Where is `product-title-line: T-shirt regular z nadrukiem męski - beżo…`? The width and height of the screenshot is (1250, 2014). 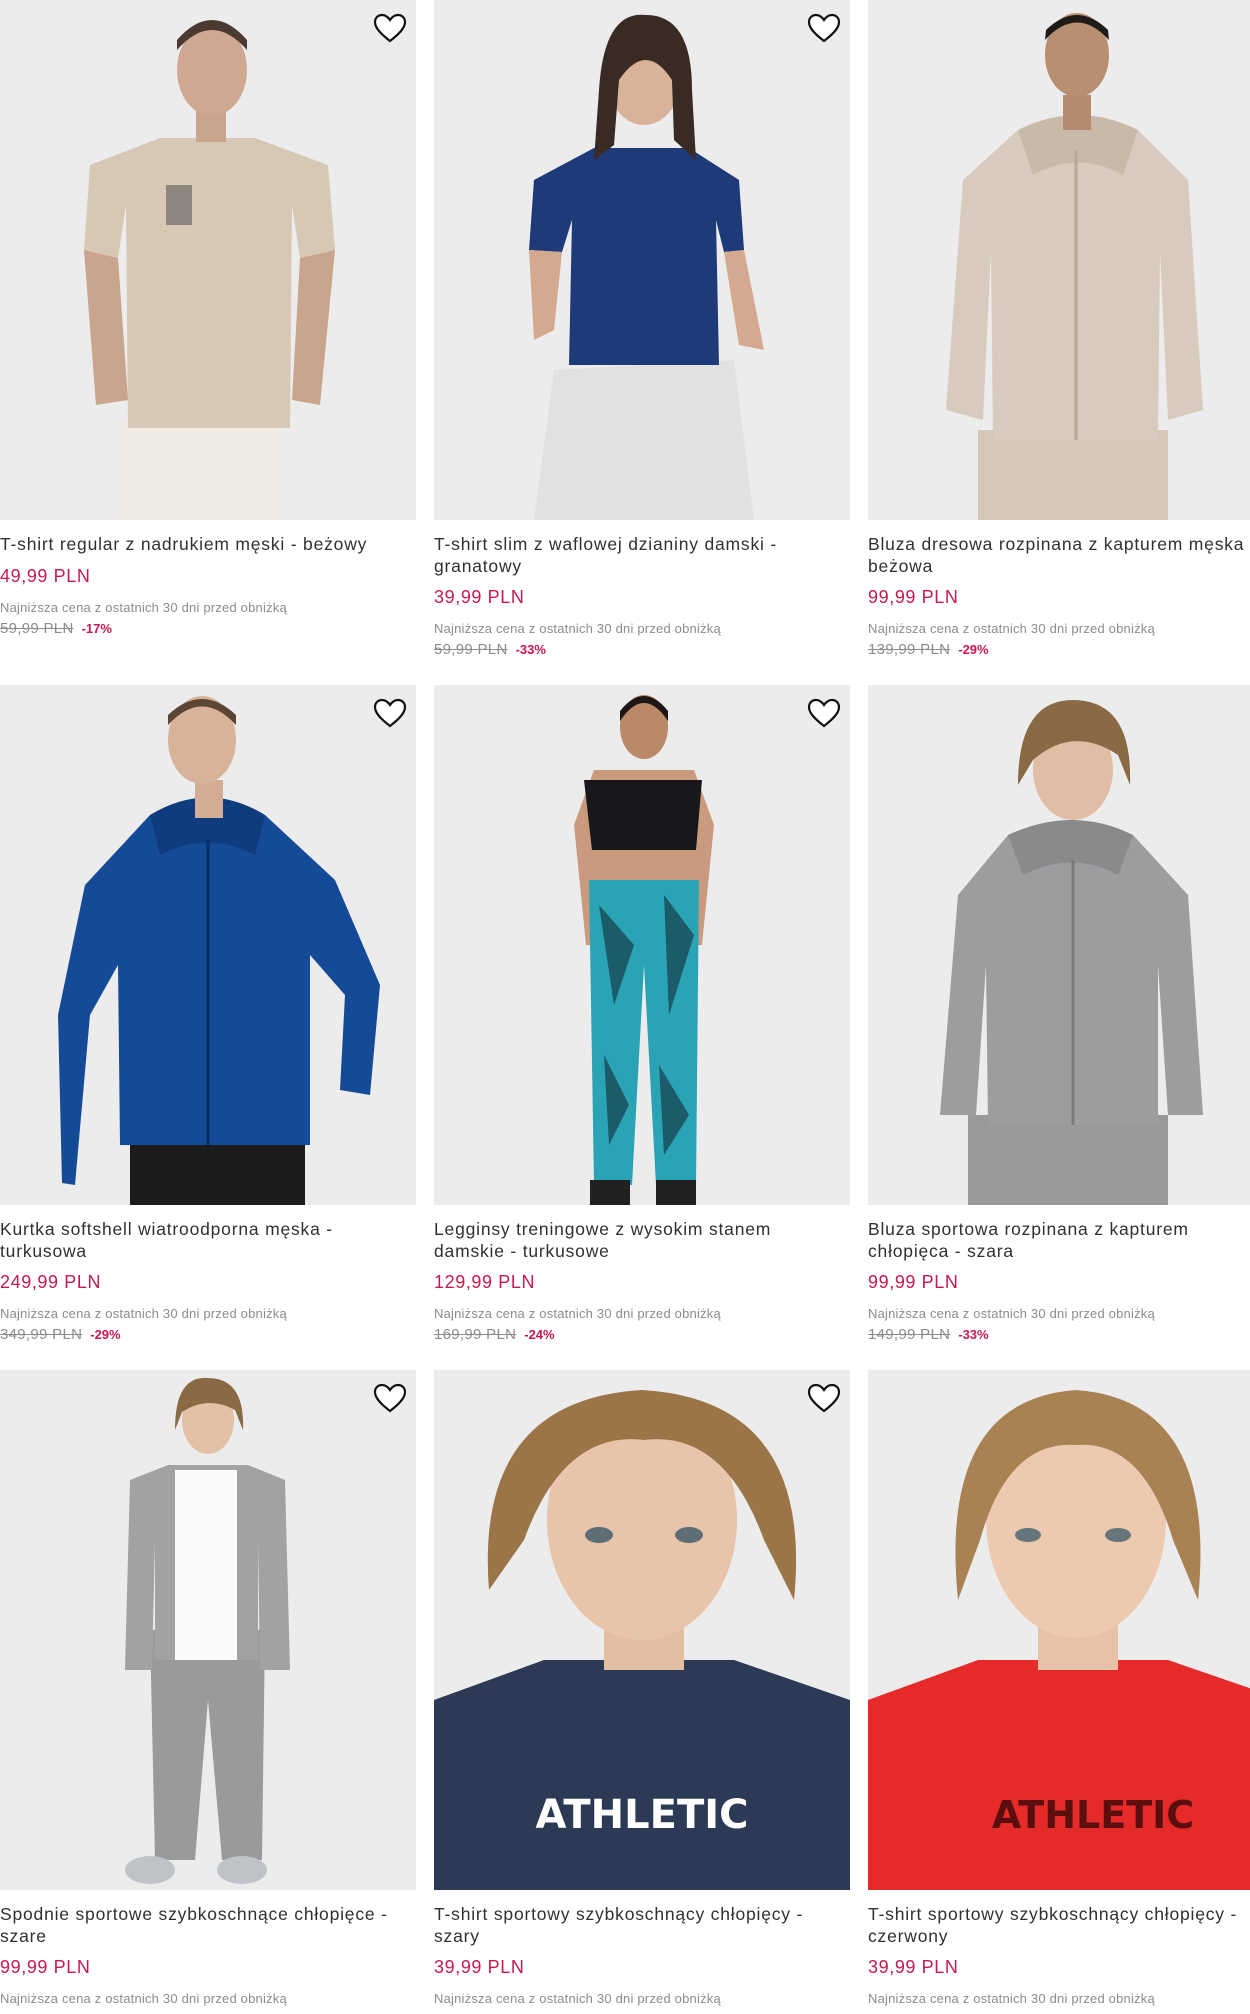 product-title-line: T-shirt regular z nadrukiem męski - beżo… is located at coordinates (206, 544).